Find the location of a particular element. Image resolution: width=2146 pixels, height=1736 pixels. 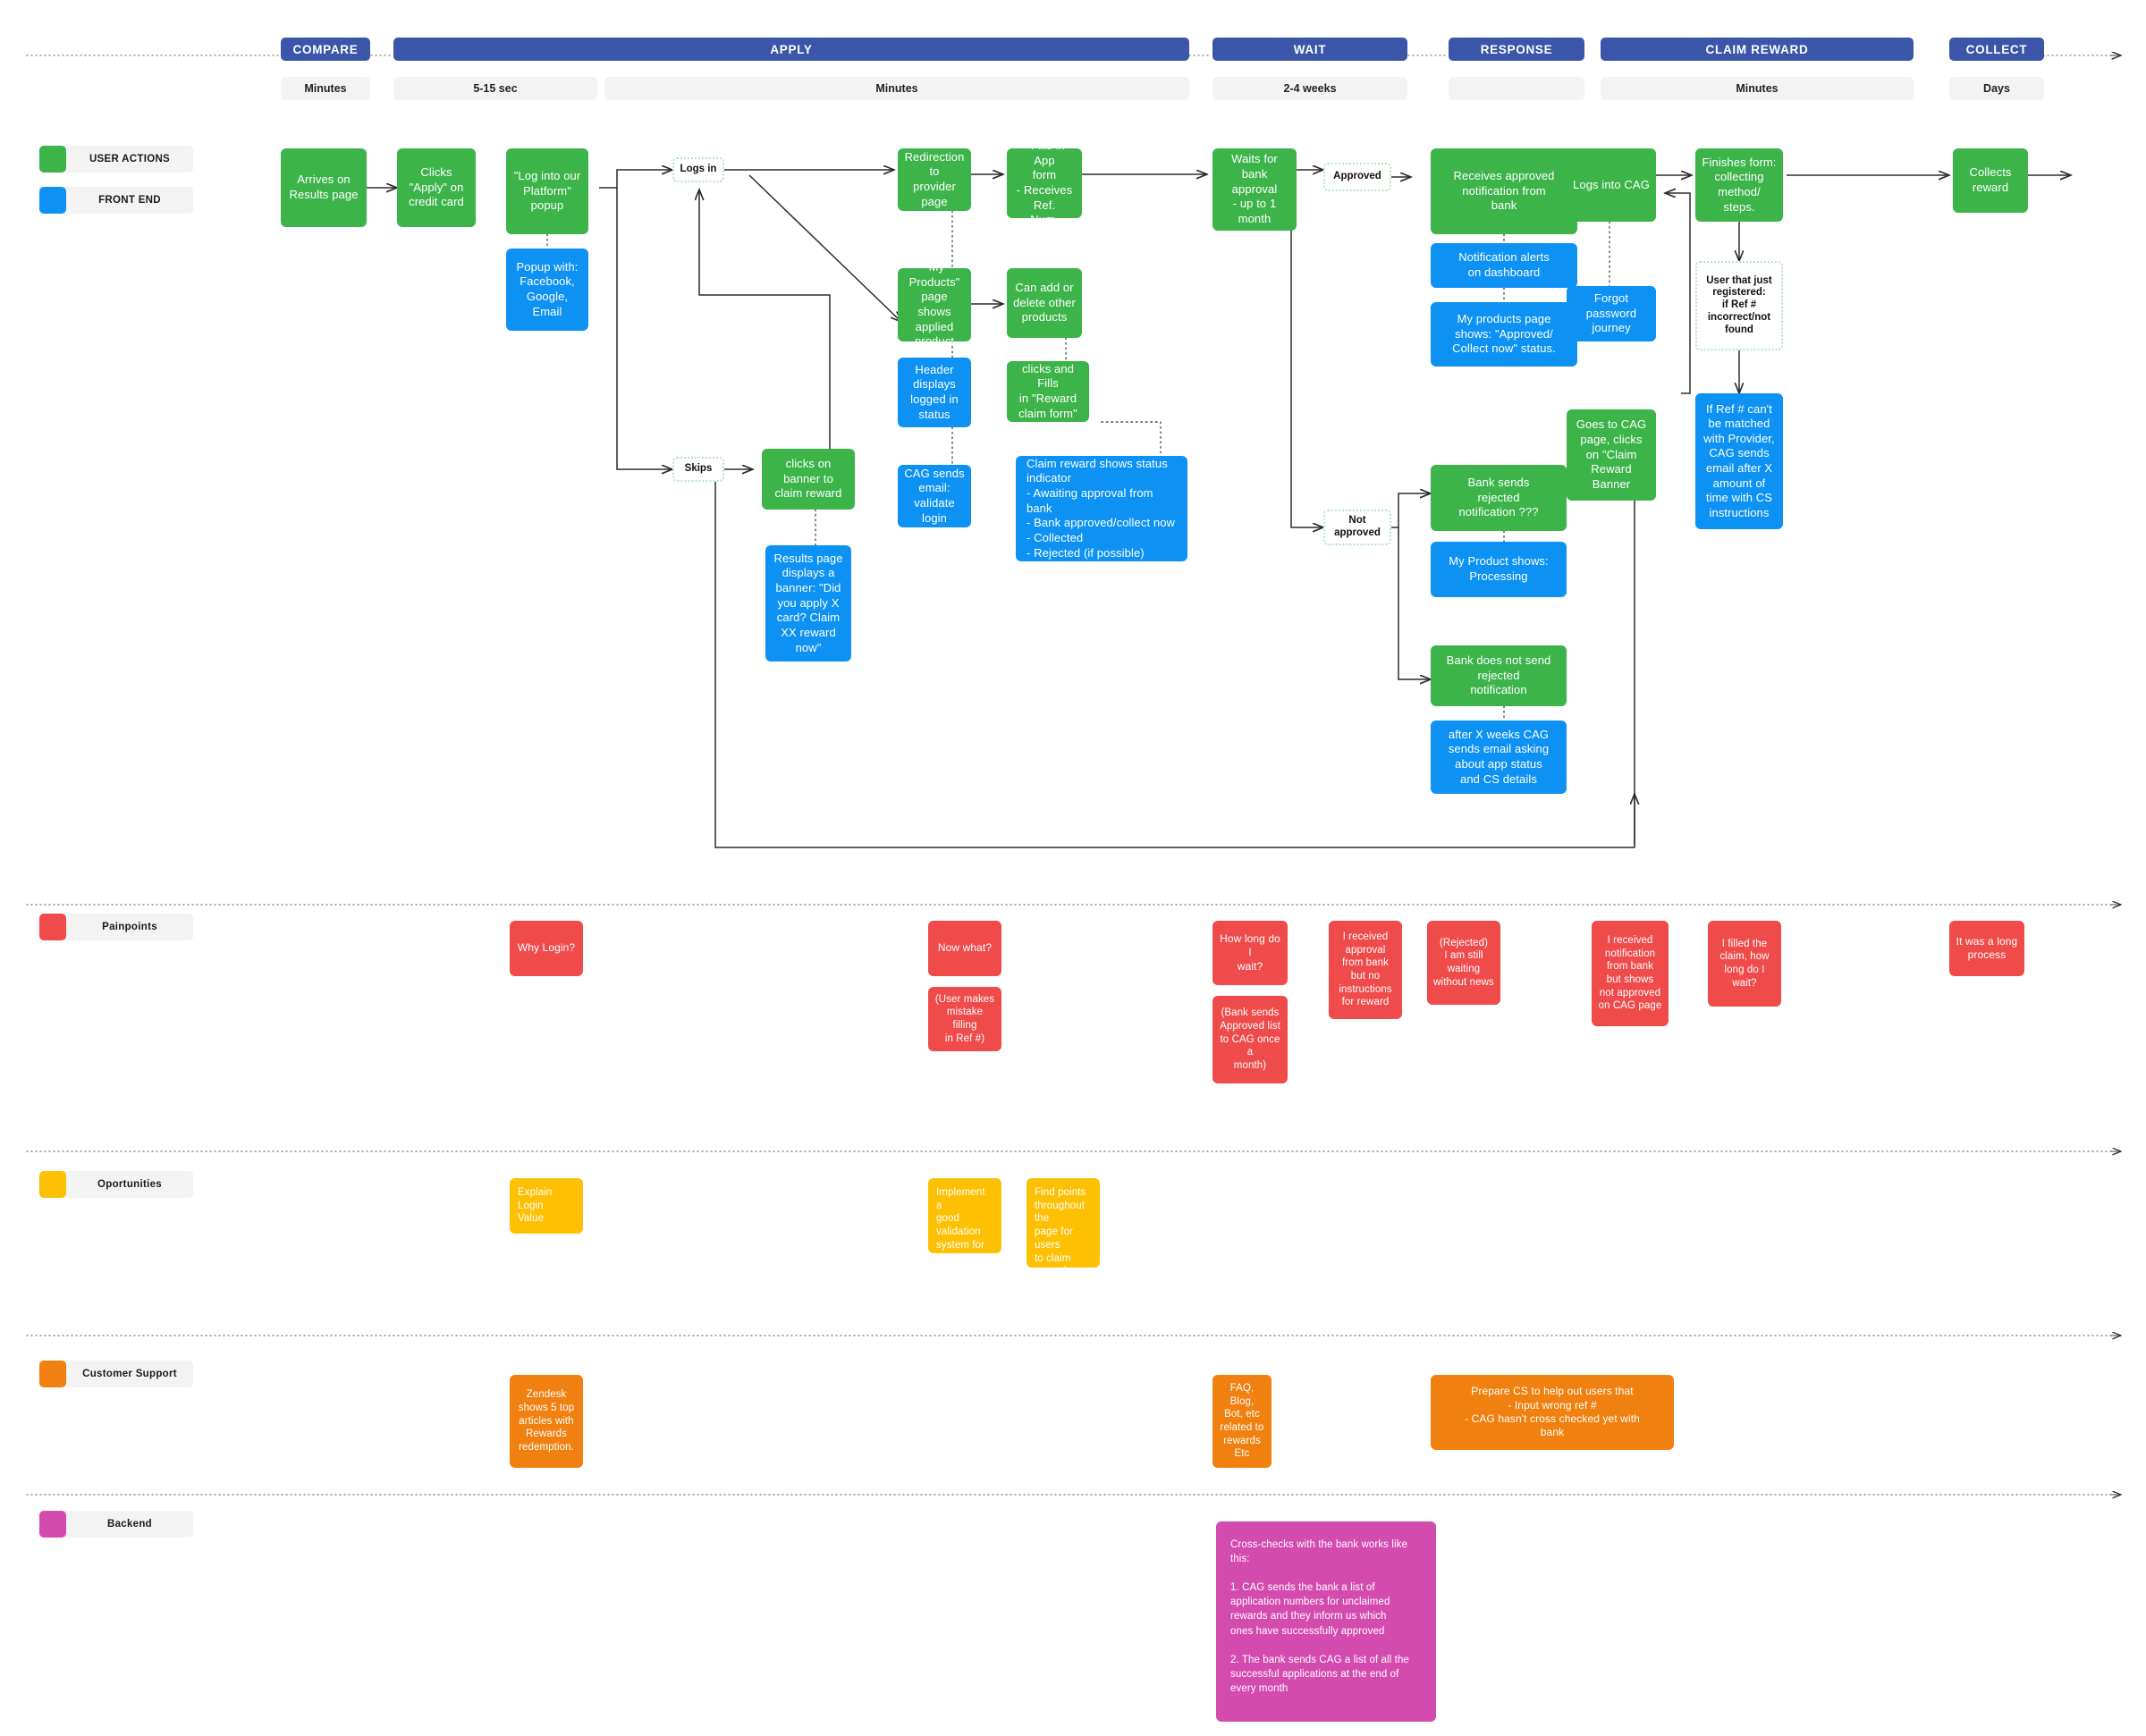

painpoint-why-login: Why Login? is located at coordinates (546, 948).